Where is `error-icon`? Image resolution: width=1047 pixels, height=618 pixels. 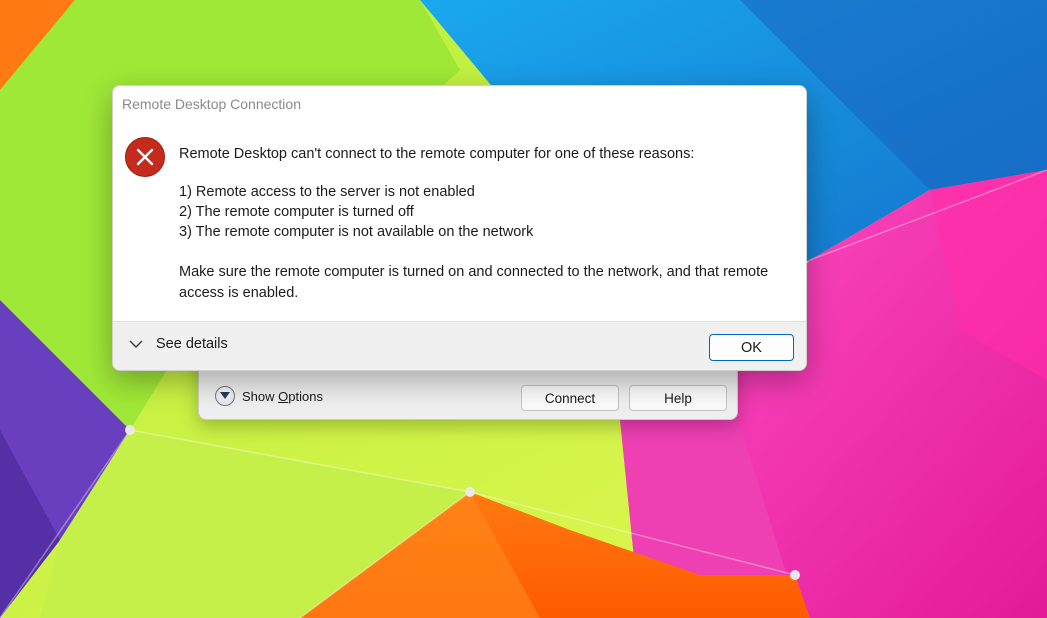 error-icon is located at coordinates (145, 157).